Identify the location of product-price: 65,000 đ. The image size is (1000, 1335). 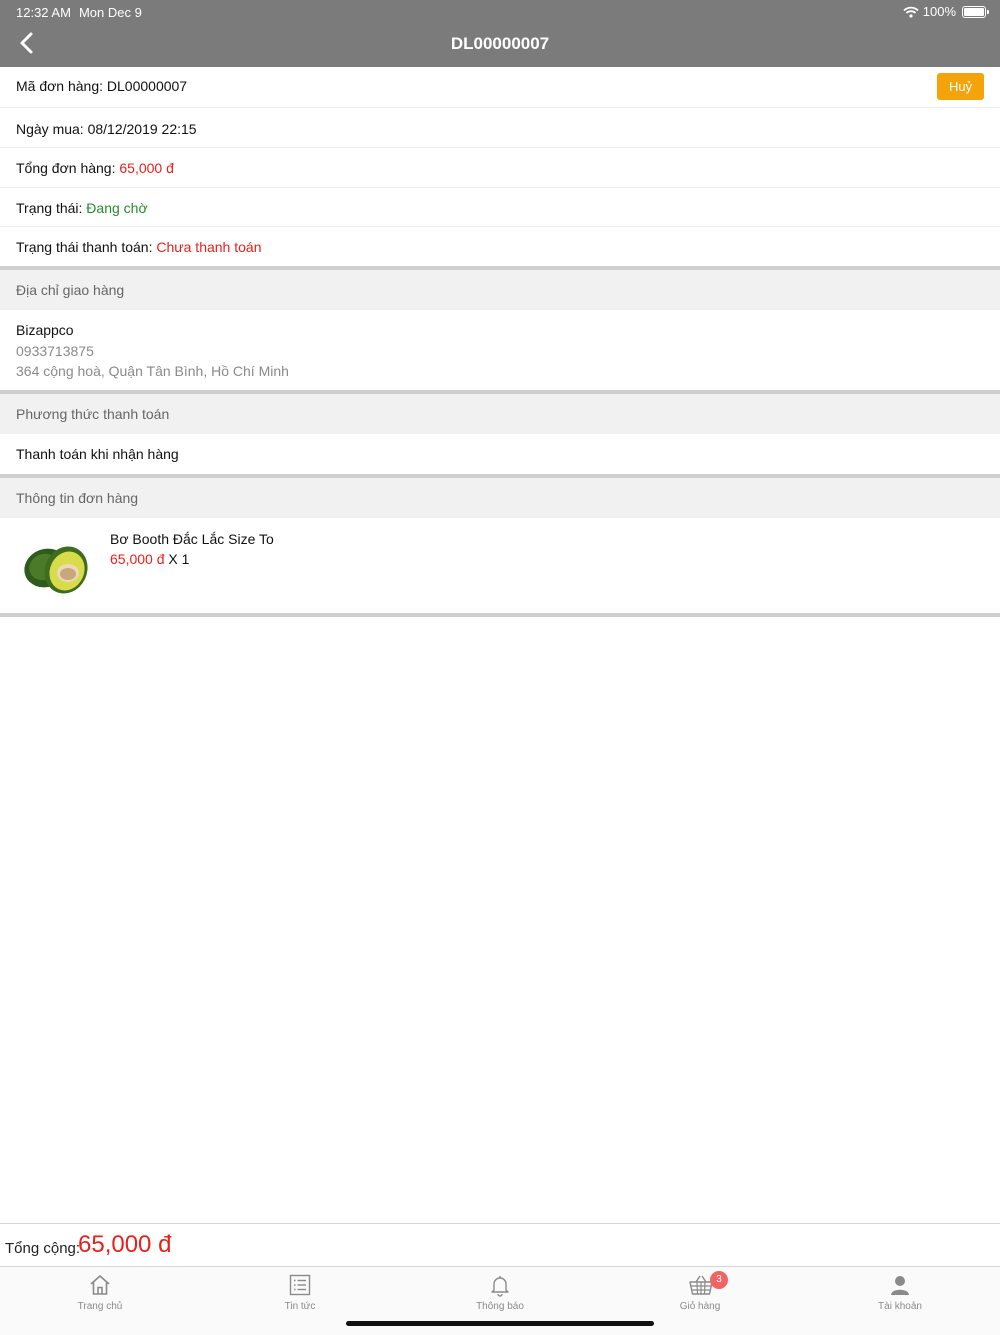
(137, 559).